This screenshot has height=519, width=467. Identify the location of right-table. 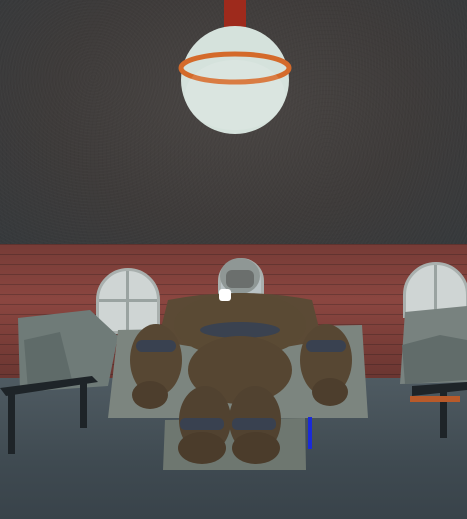
(438, 410).